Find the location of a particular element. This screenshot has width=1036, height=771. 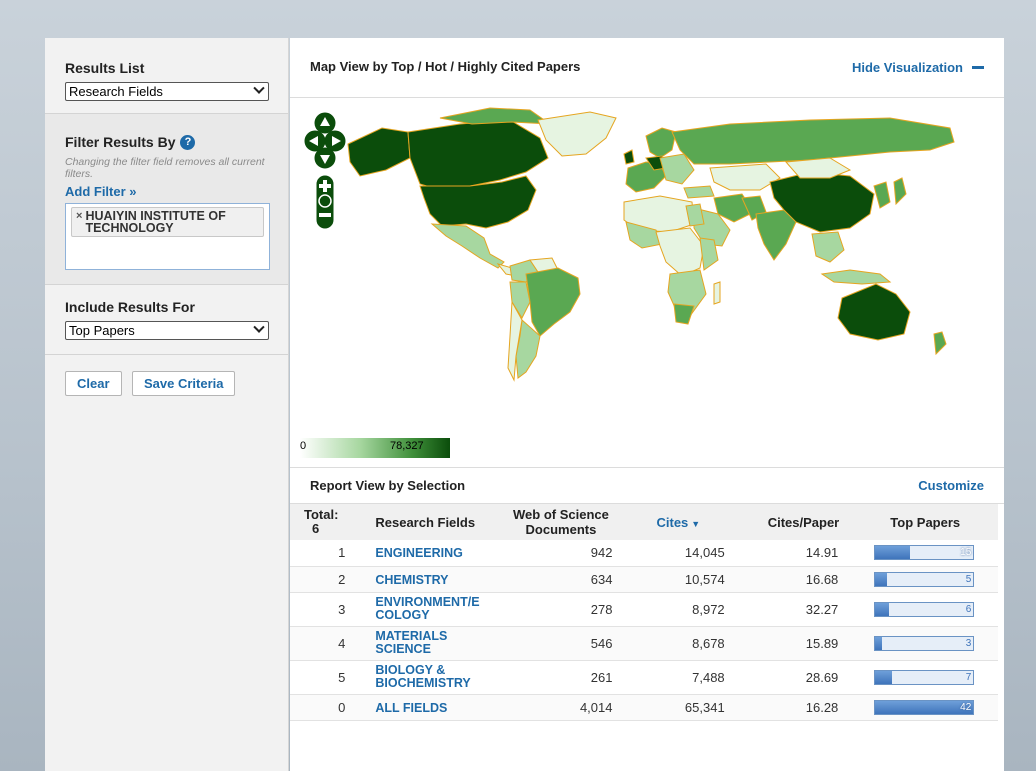

row-docs: 261 is located at coordinates (561, 677).